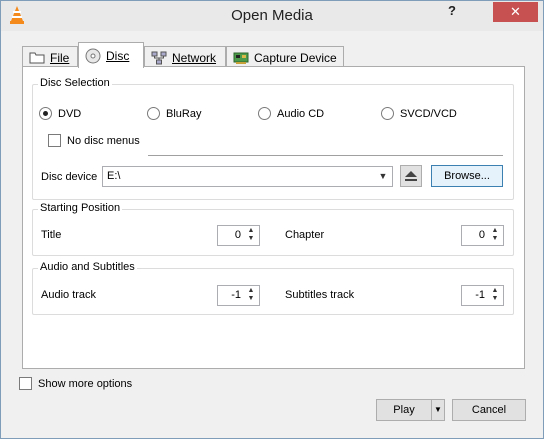 This screenshot has height=439, width=544. I want to click on title-bar: Open Media ? ✕, so click(272, 16).